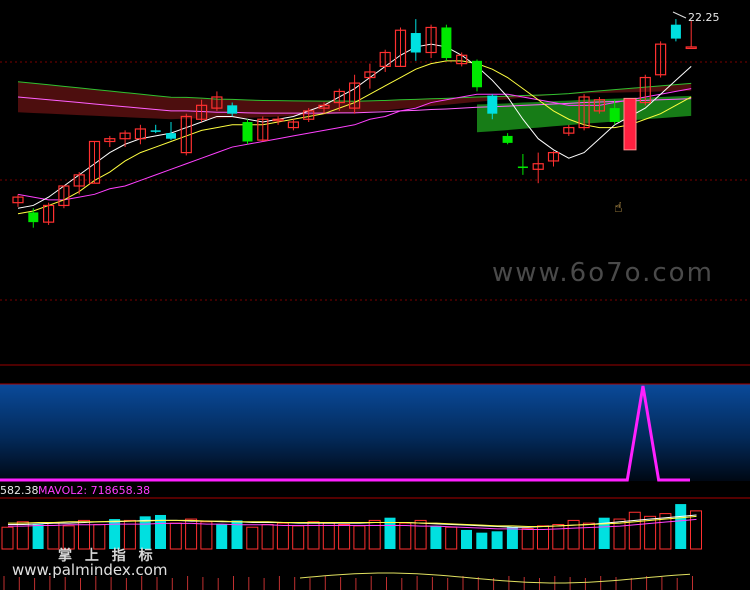  What do you see at coordinates (704, 17) in the screenshot?
I see `price-high-label: 22.25` at bounding box center [704, 17].